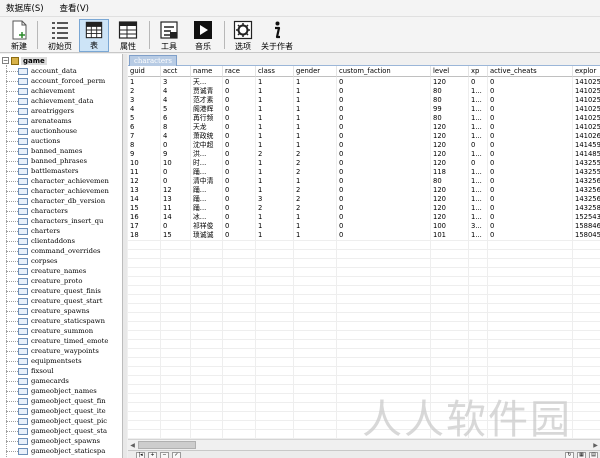 This screenshot has width=600, height=458. Describe the element at coordinates (586, 217) in the screenshot. I see `table-cell: 152543` at that location.